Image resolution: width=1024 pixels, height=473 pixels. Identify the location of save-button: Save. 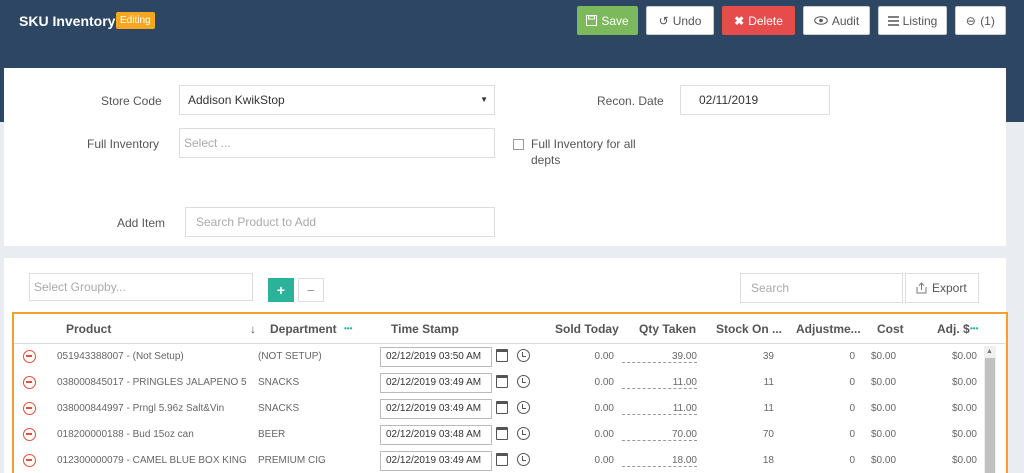
(607, 20).